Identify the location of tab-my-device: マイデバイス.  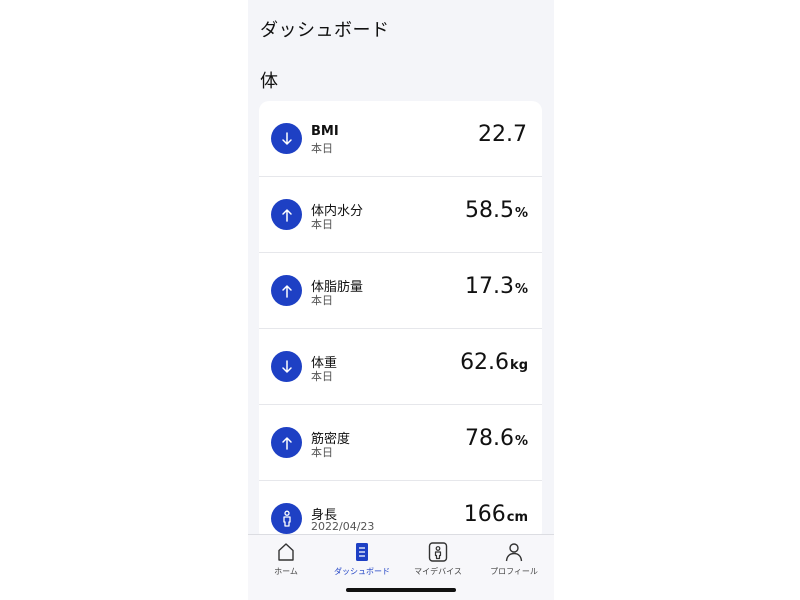
(438, 561).